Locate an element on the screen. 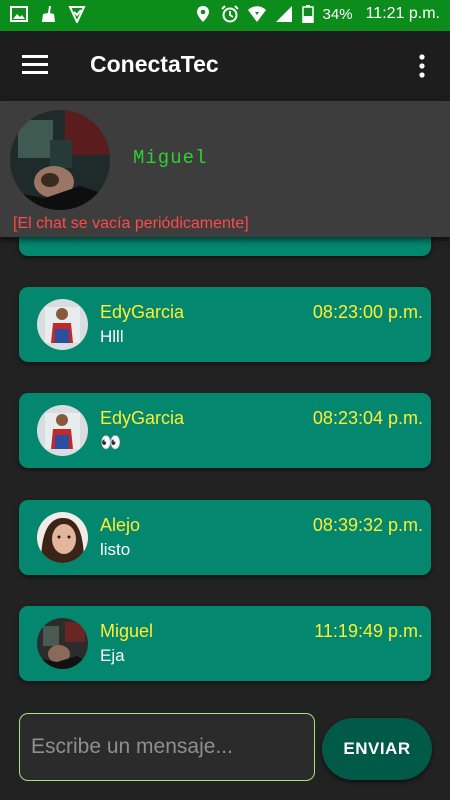 This screenshot has width=450, height=800. message-text: listo is located at coordinates (115, 549).